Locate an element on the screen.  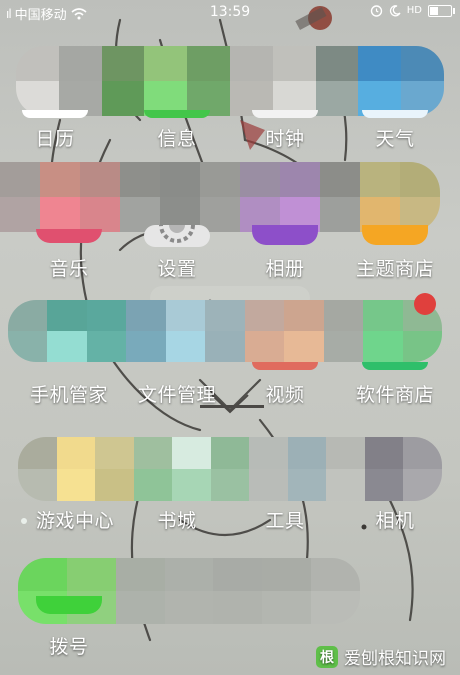
app-store-icon is located at coordinates (395, 366).